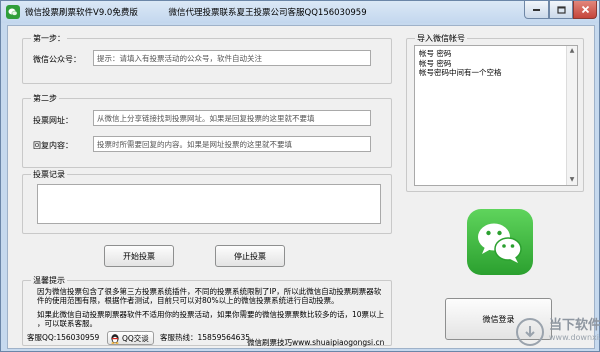 Image resolution: width=600 pixels, height=352 pixels. What do you see at coordinates (571, 115) in the screenshot?
I see `accounts-scrollbar: ▲ ▼` at bounding box center [571, 115].